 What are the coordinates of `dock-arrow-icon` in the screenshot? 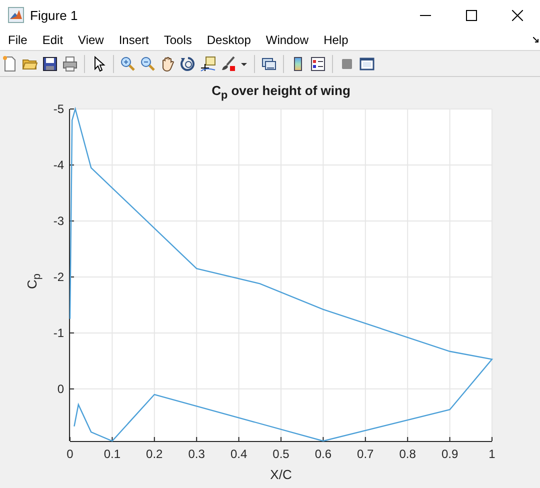 It's located at (536, 40).